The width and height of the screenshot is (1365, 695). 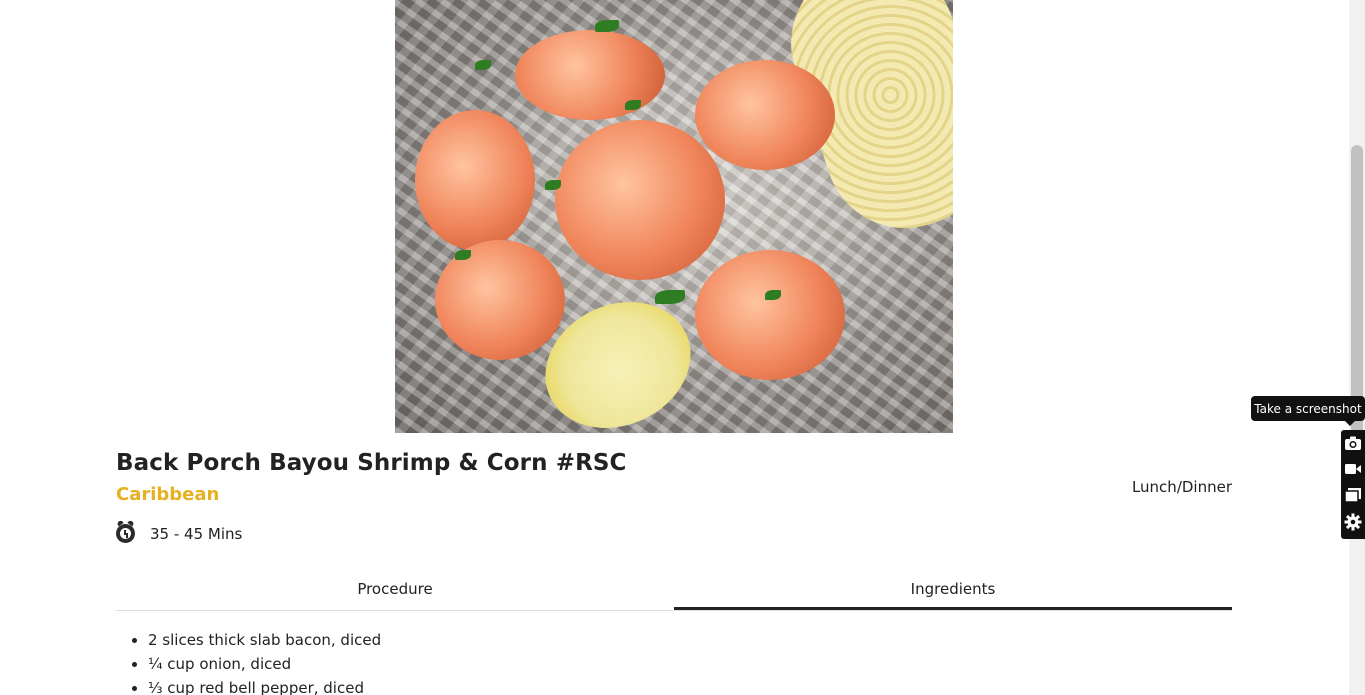 What do you see at coordinates (1353, 443) in the screenshot?
I see `camera-icon` at bounding box center [1353, 443].